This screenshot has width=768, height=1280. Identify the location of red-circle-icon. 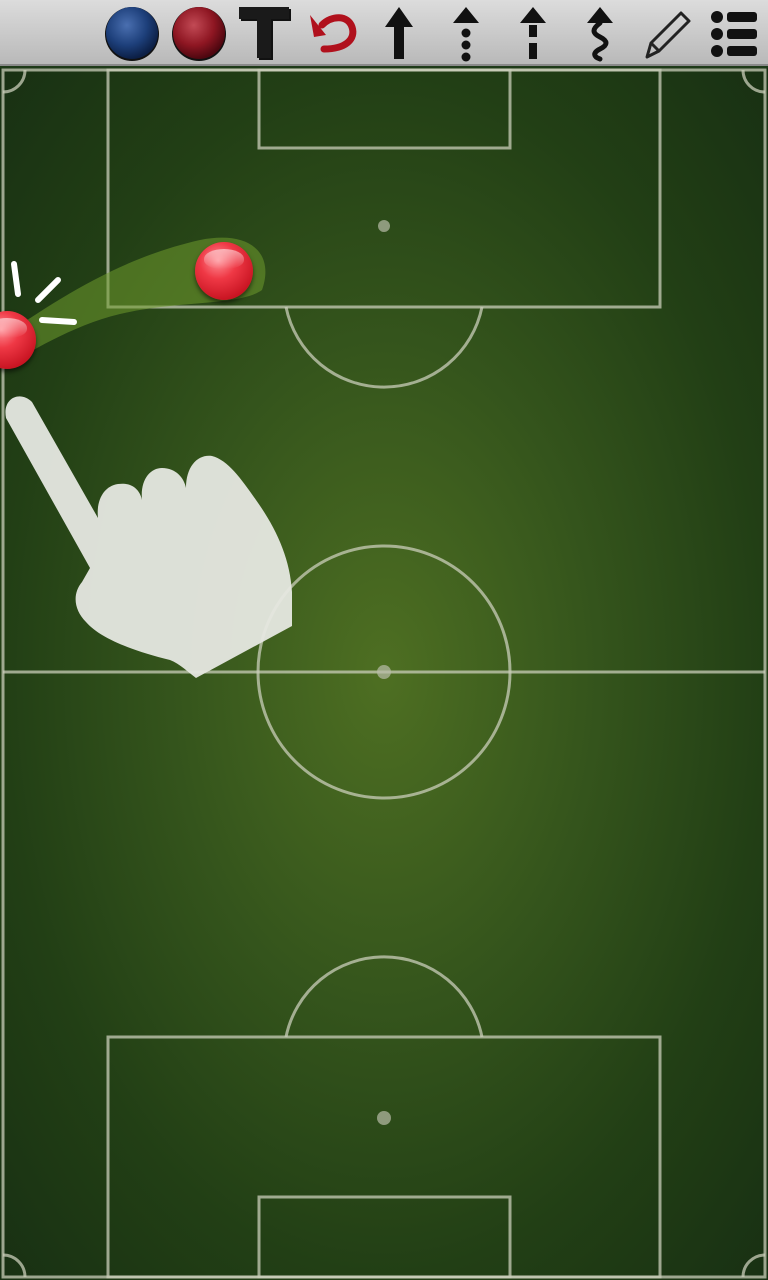
(199, 34).